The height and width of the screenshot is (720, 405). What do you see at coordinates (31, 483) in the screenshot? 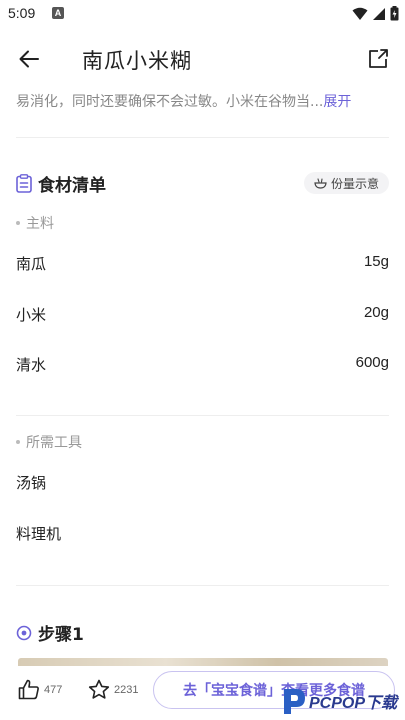
I see `tool-name: 汤锅` at bounding box center [31, 483].